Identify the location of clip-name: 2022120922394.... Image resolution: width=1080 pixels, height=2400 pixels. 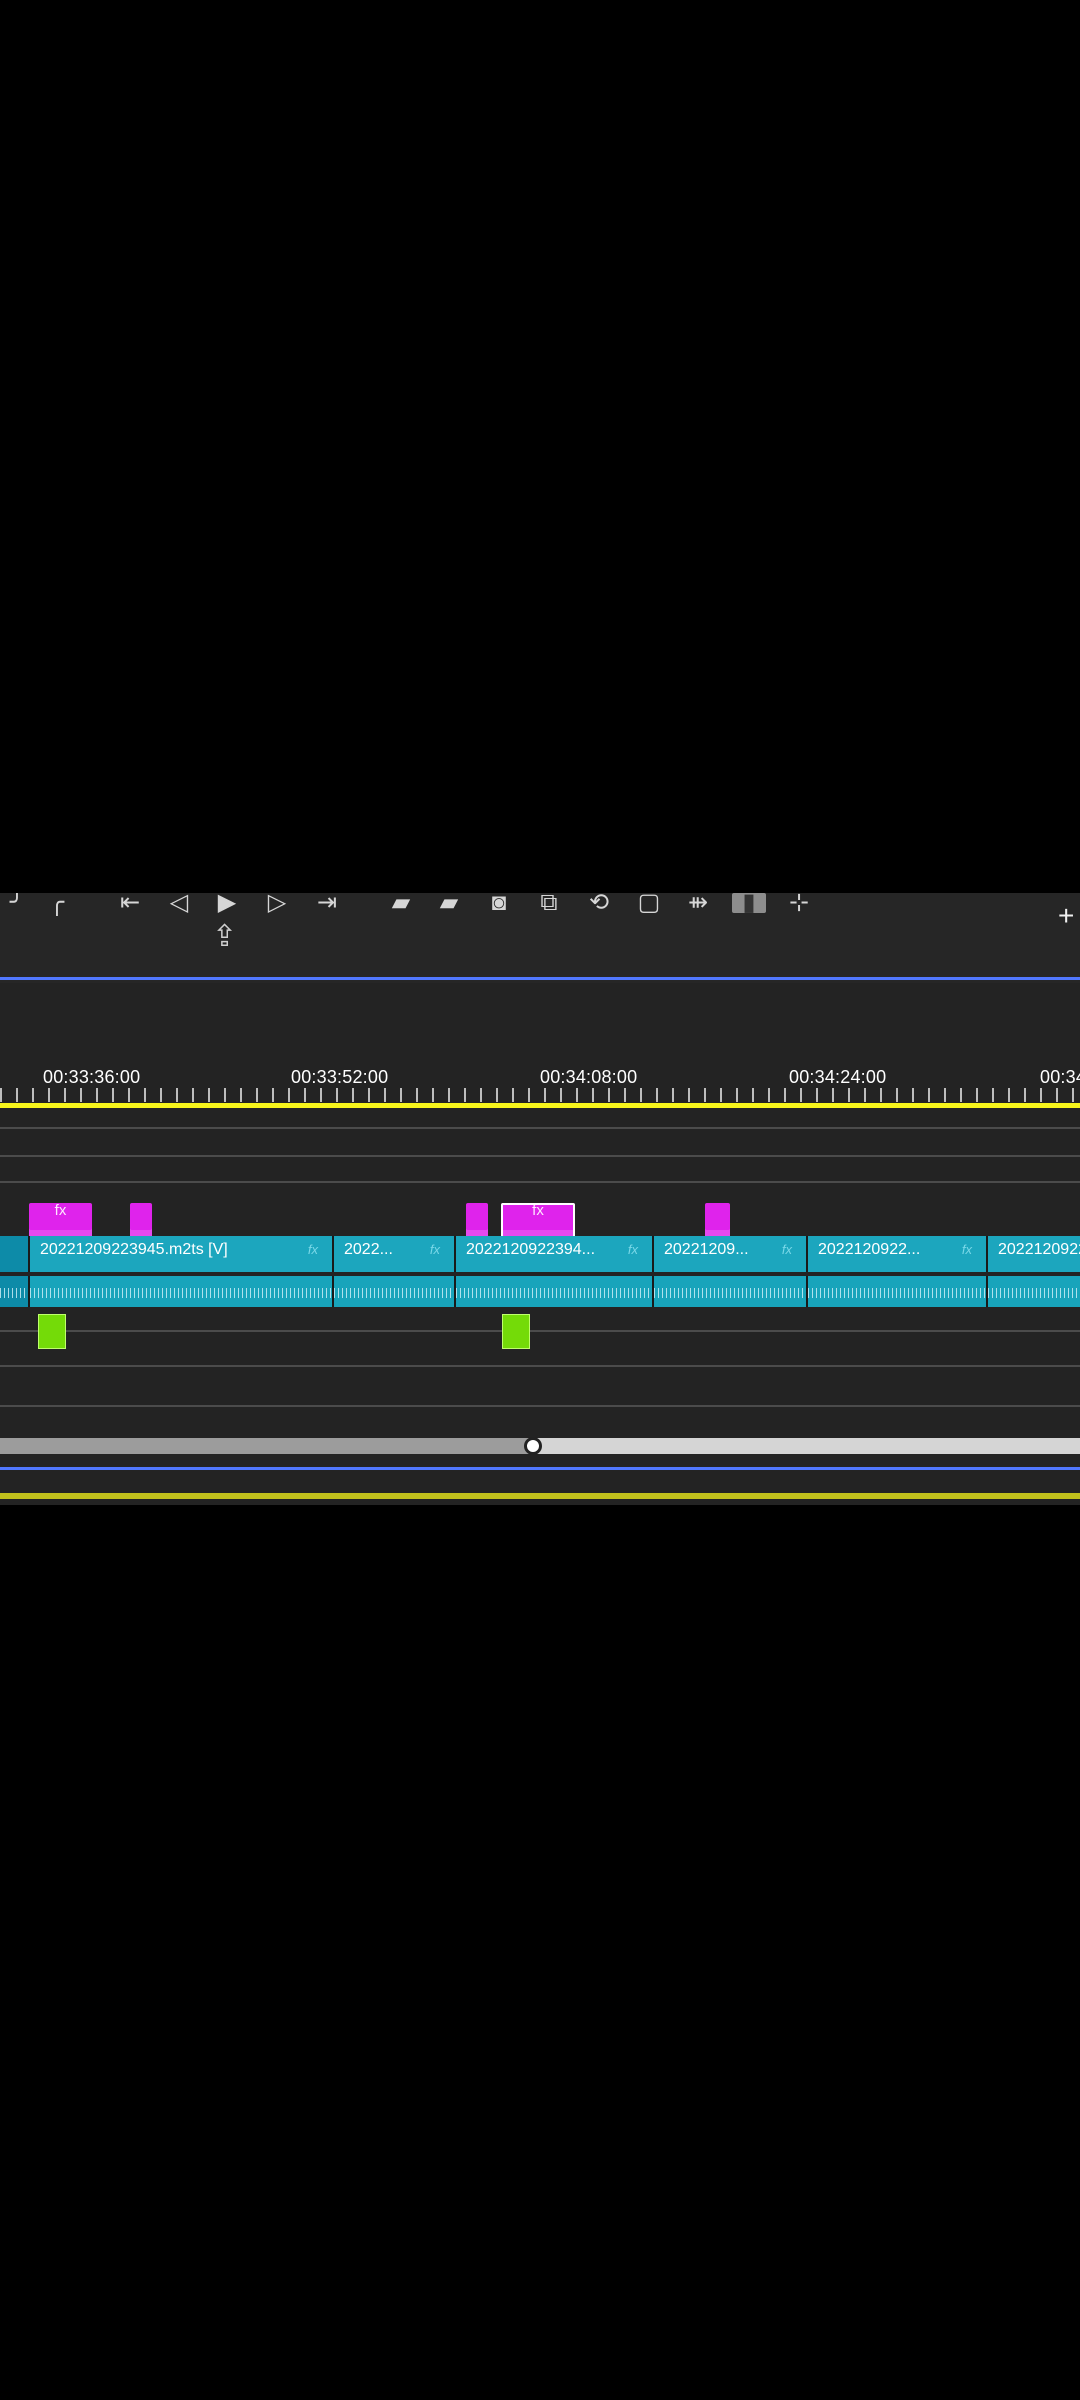
(531, 1249).